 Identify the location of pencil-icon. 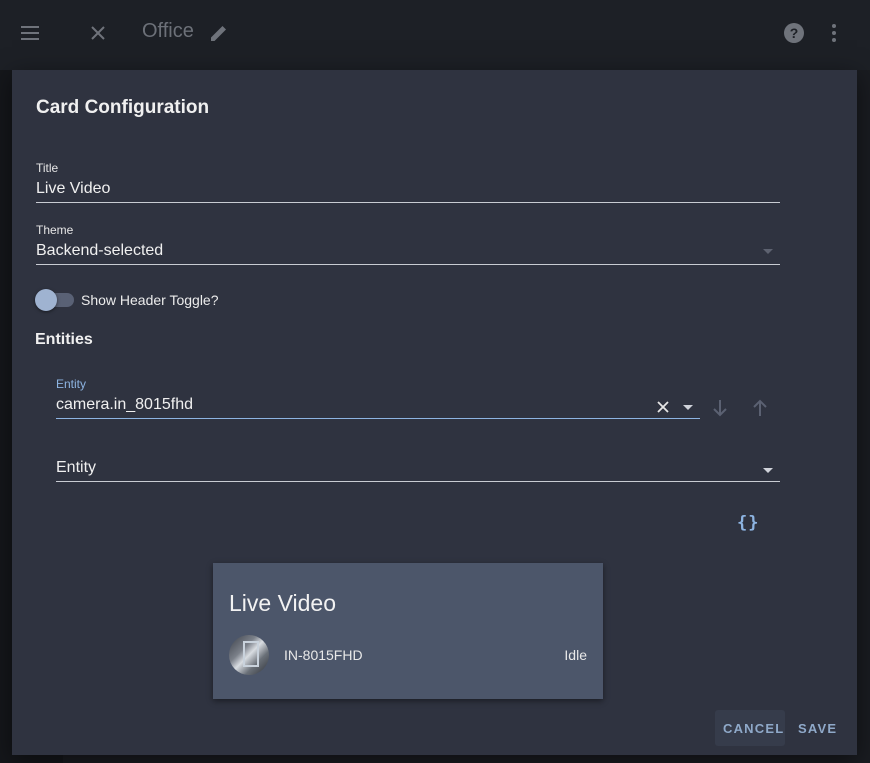
(219, 33).